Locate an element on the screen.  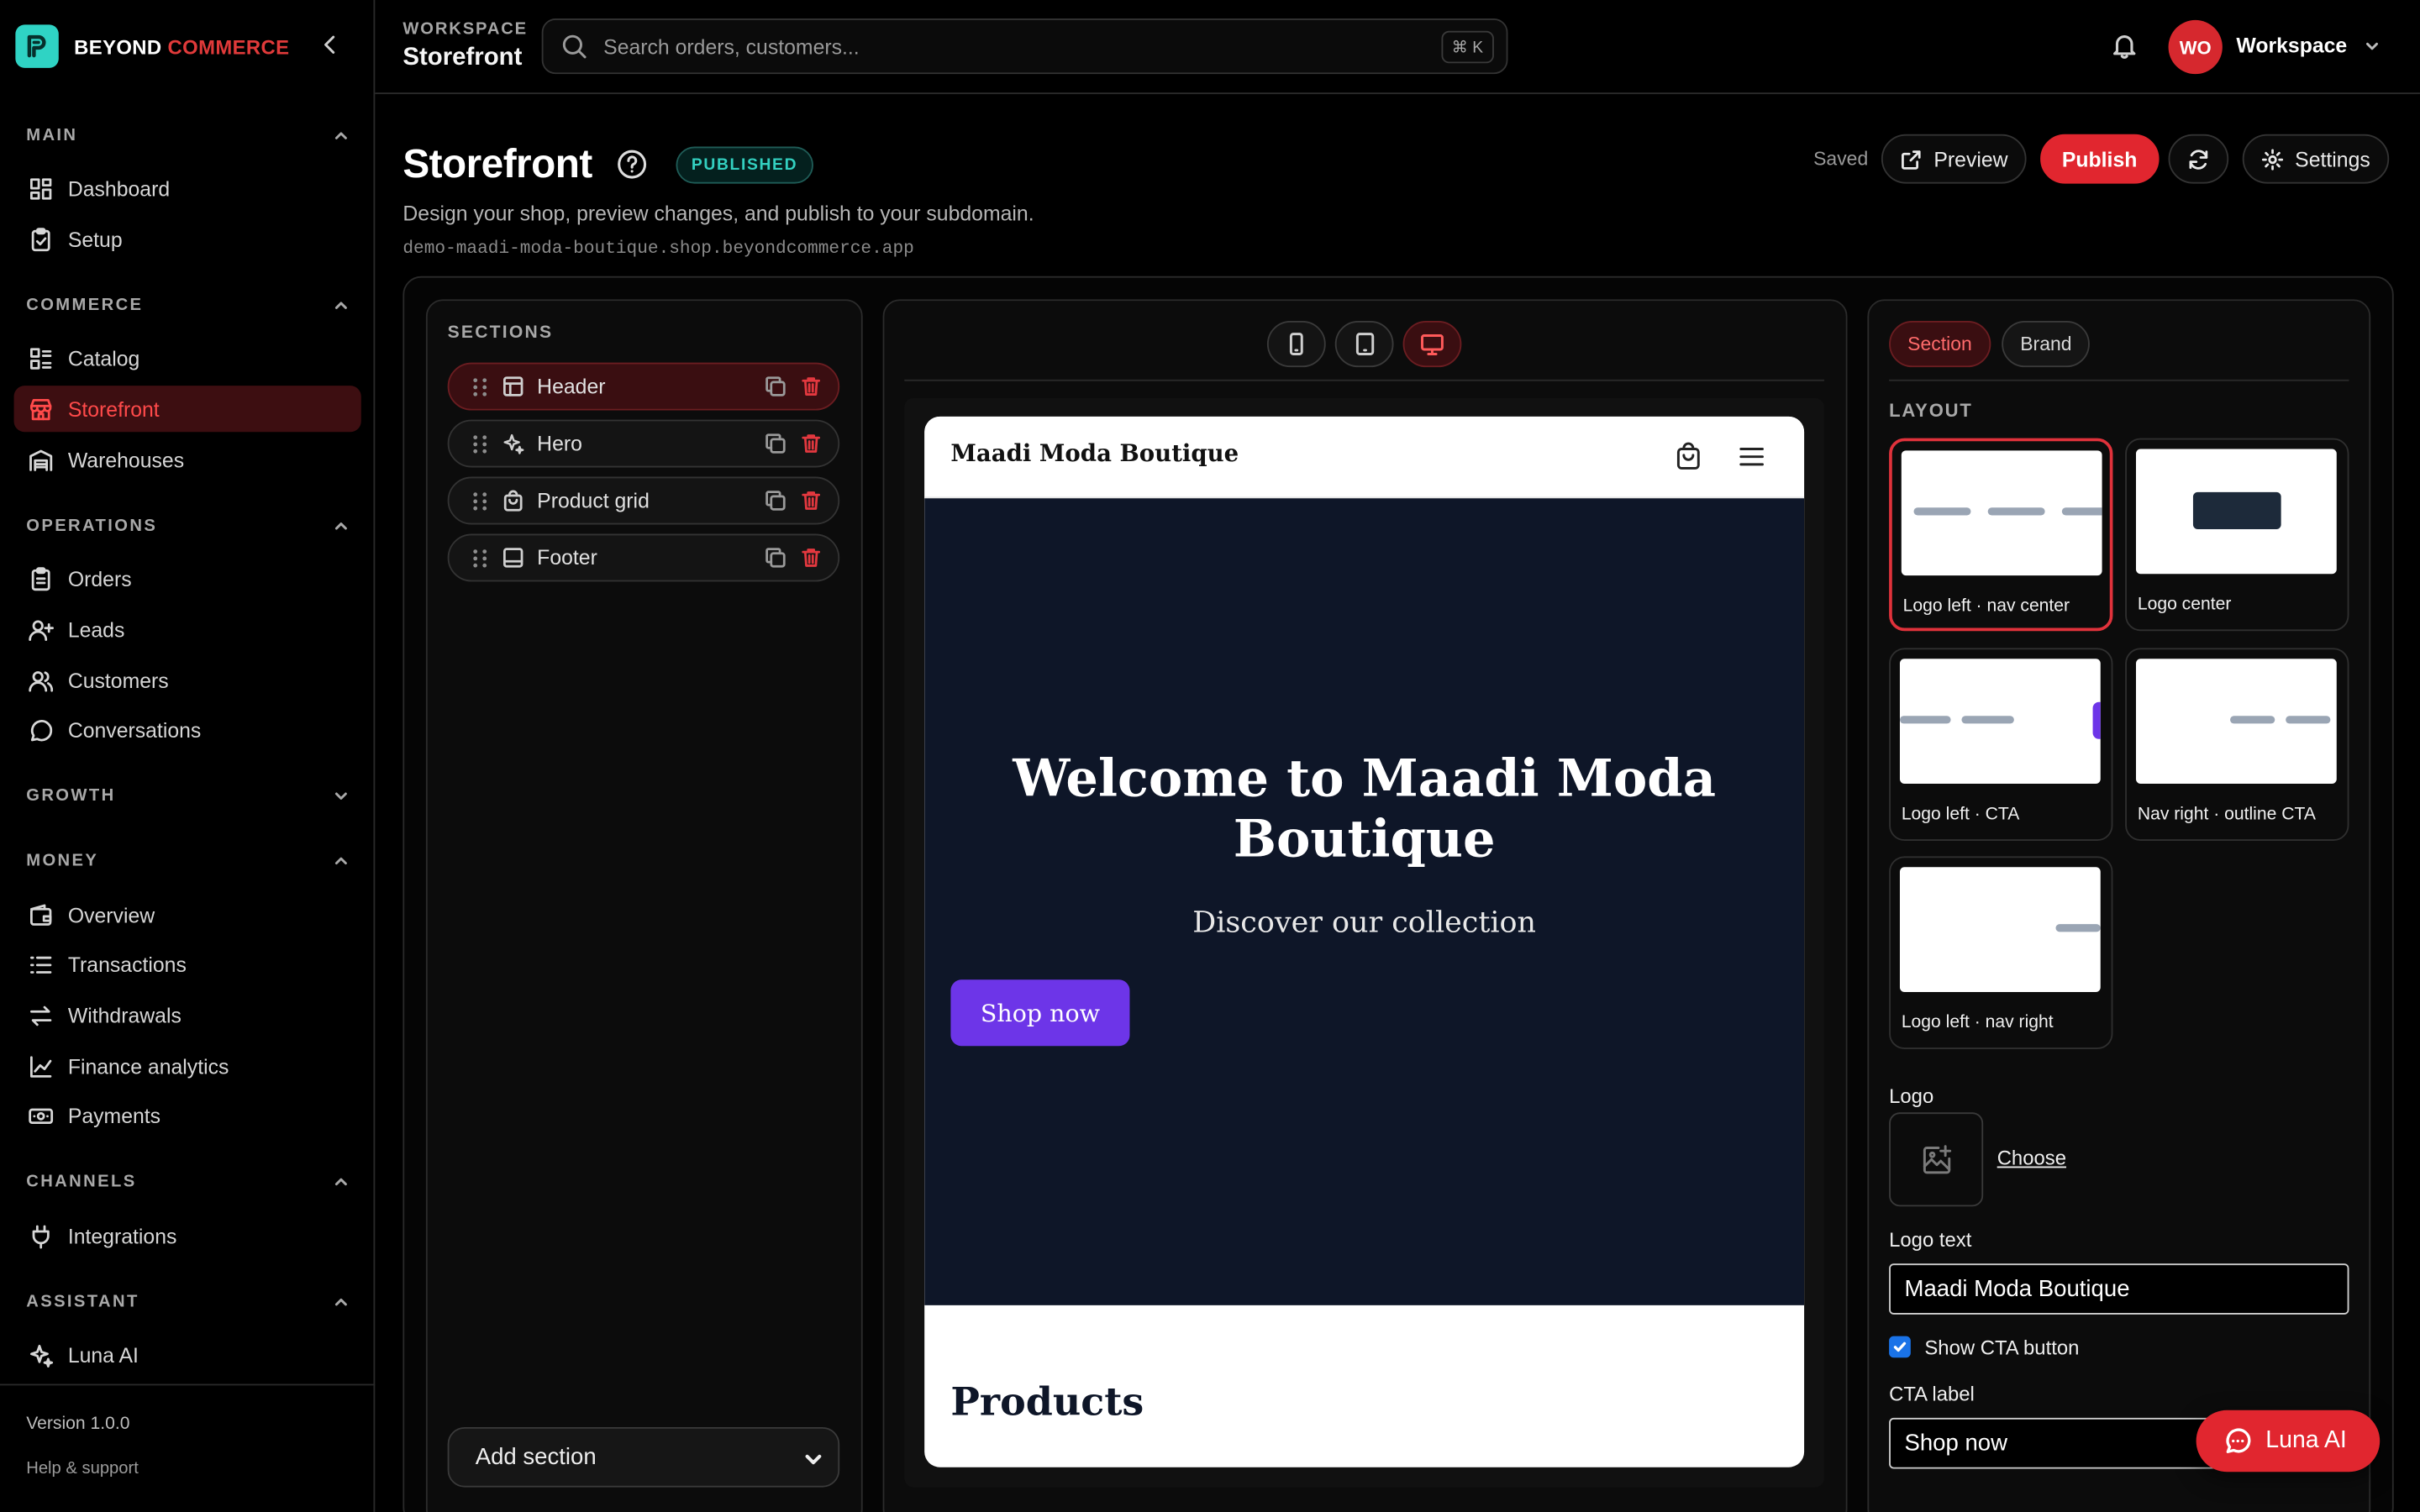
brand: BEYOND COMMERCE is located at coordinates (153, 46).